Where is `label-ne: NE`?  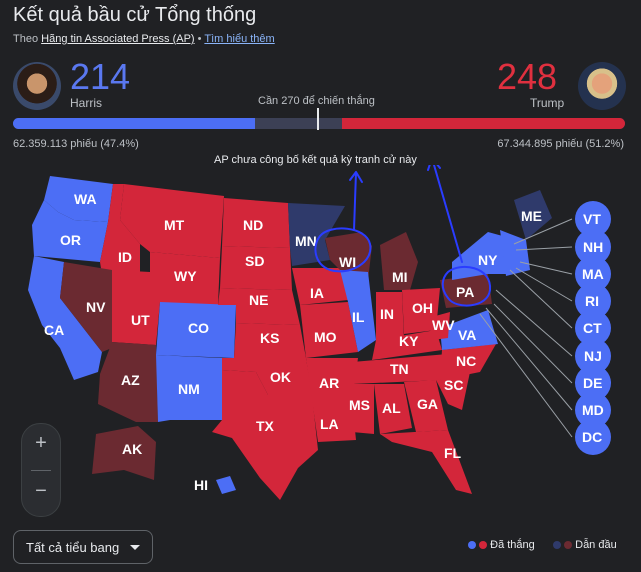
label-ne: NE is located at coordinates (258, 300).